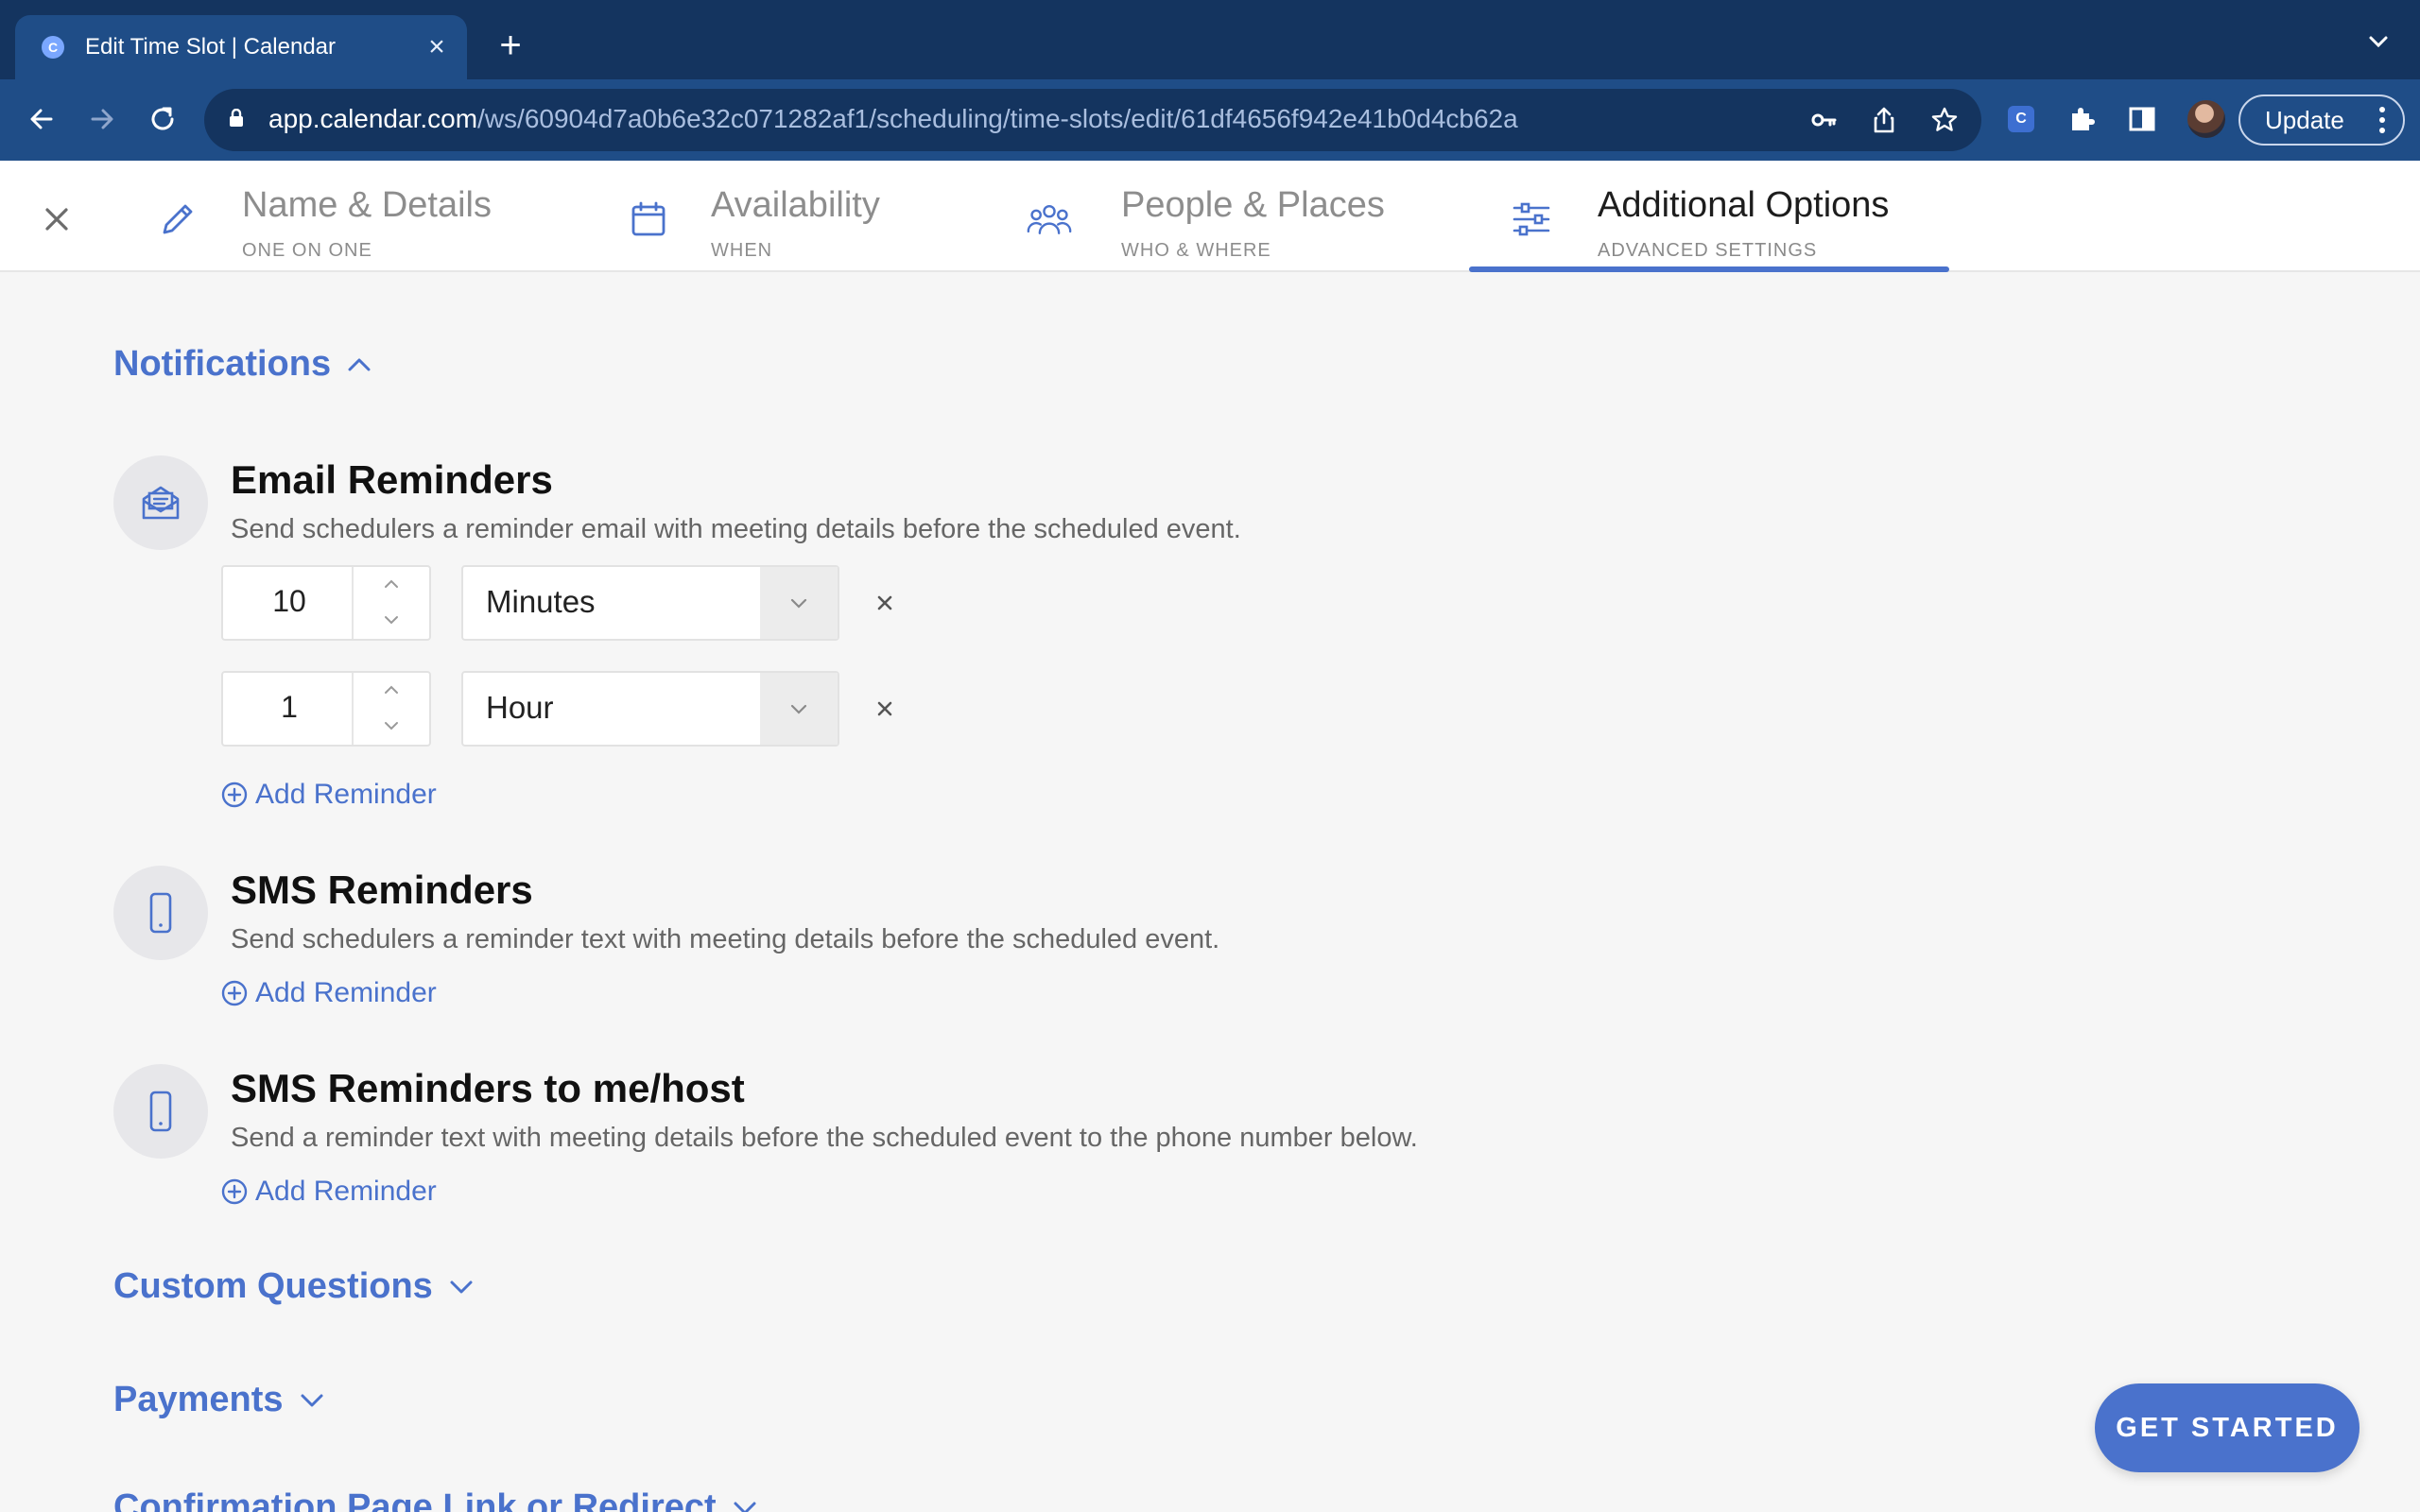 The height and width of the screenshot is (1512, 2420). What do you see at coordinates (782, 226) in the screenshot?
I see `step-availability: Availability WHEN` at bounding box center [782, 226].